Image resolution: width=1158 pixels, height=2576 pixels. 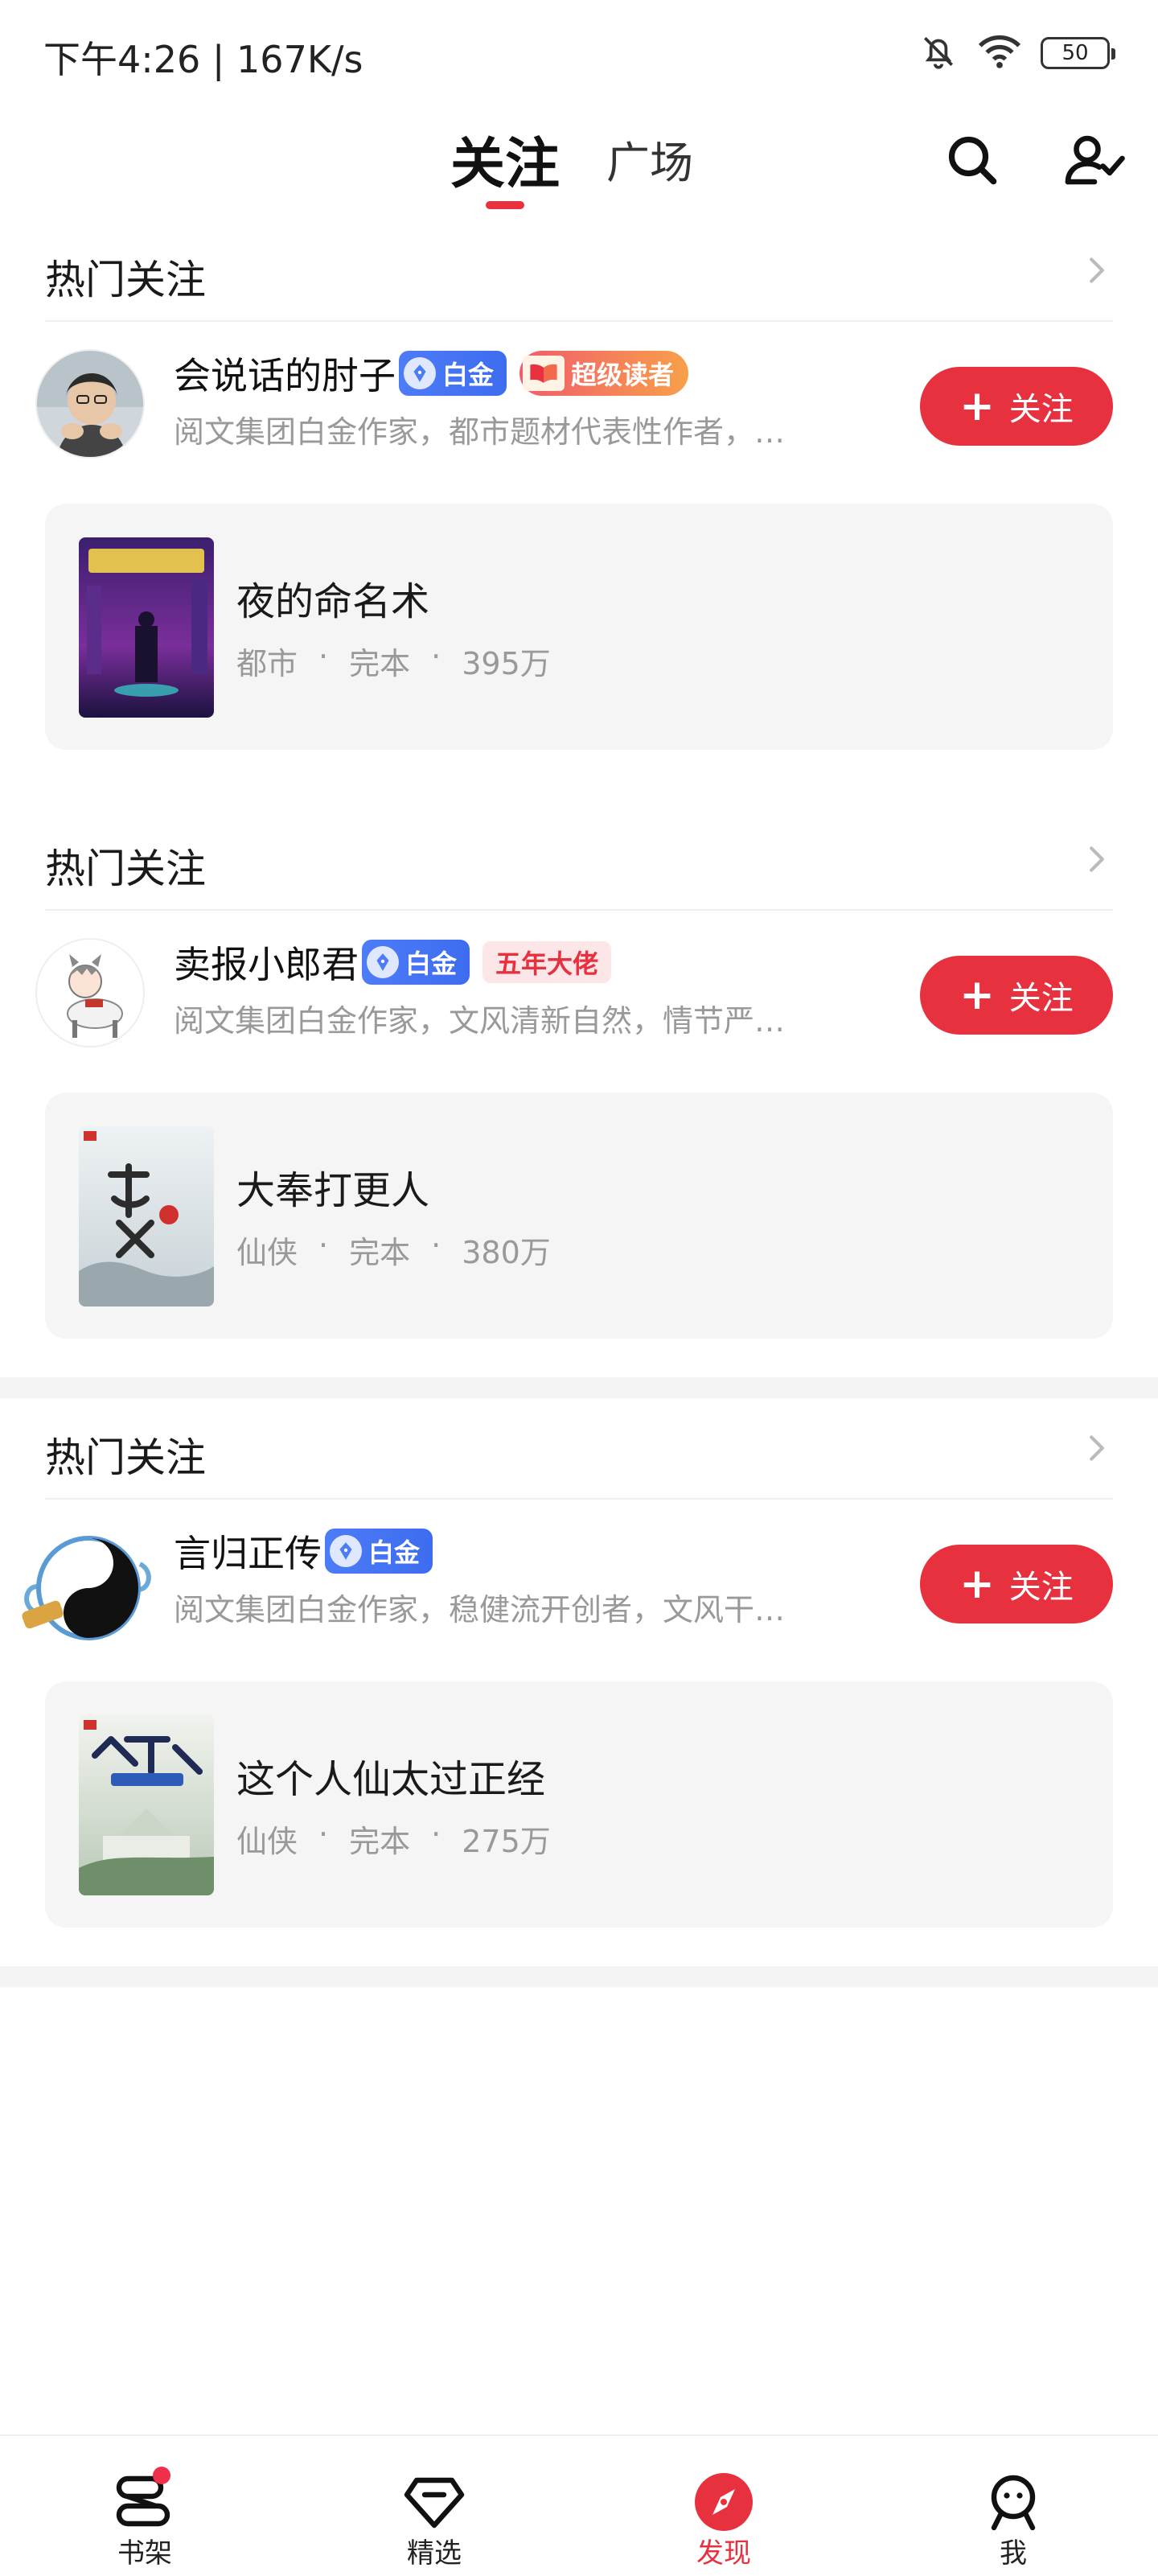 I want to click on author-name-line: 言归正传 白金, so click(x=303, y=1551).